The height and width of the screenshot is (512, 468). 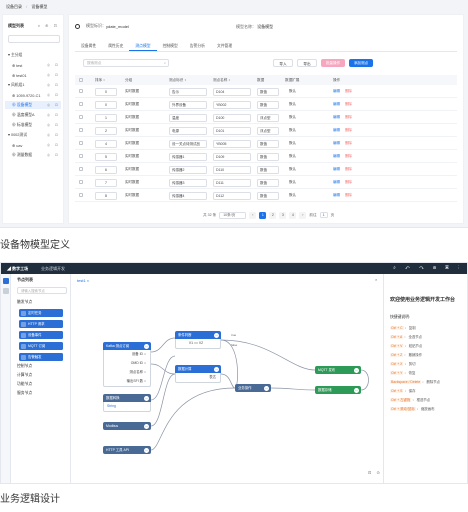 I want to click on palette-group: 计算节点, so click(x=24, y=375).